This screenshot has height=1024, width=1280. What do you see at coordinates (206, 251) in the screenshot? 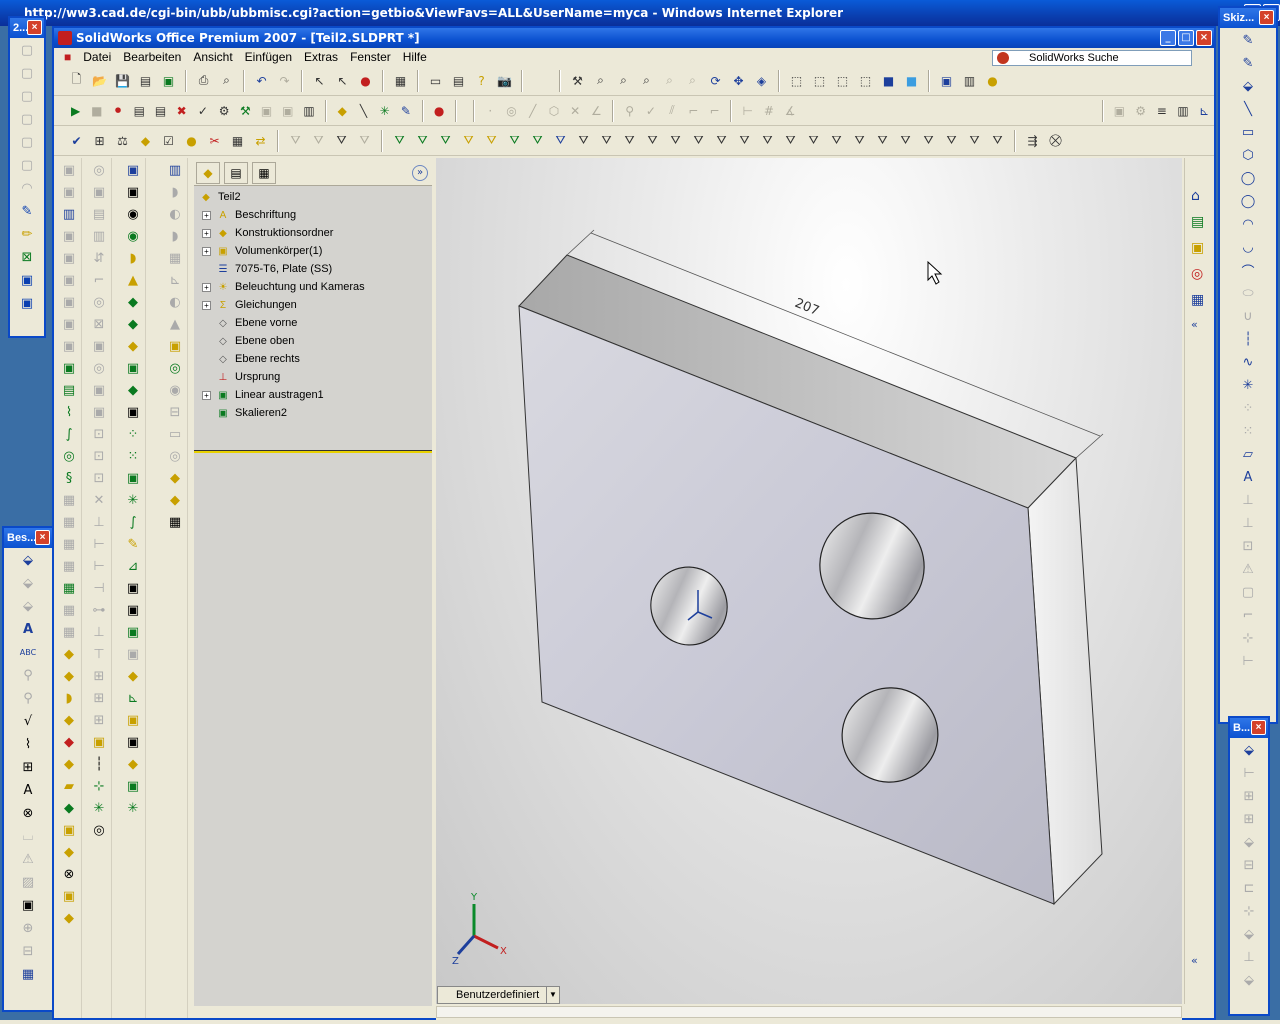
I see `expand-toggle: +` at bounding box center [206, 251].